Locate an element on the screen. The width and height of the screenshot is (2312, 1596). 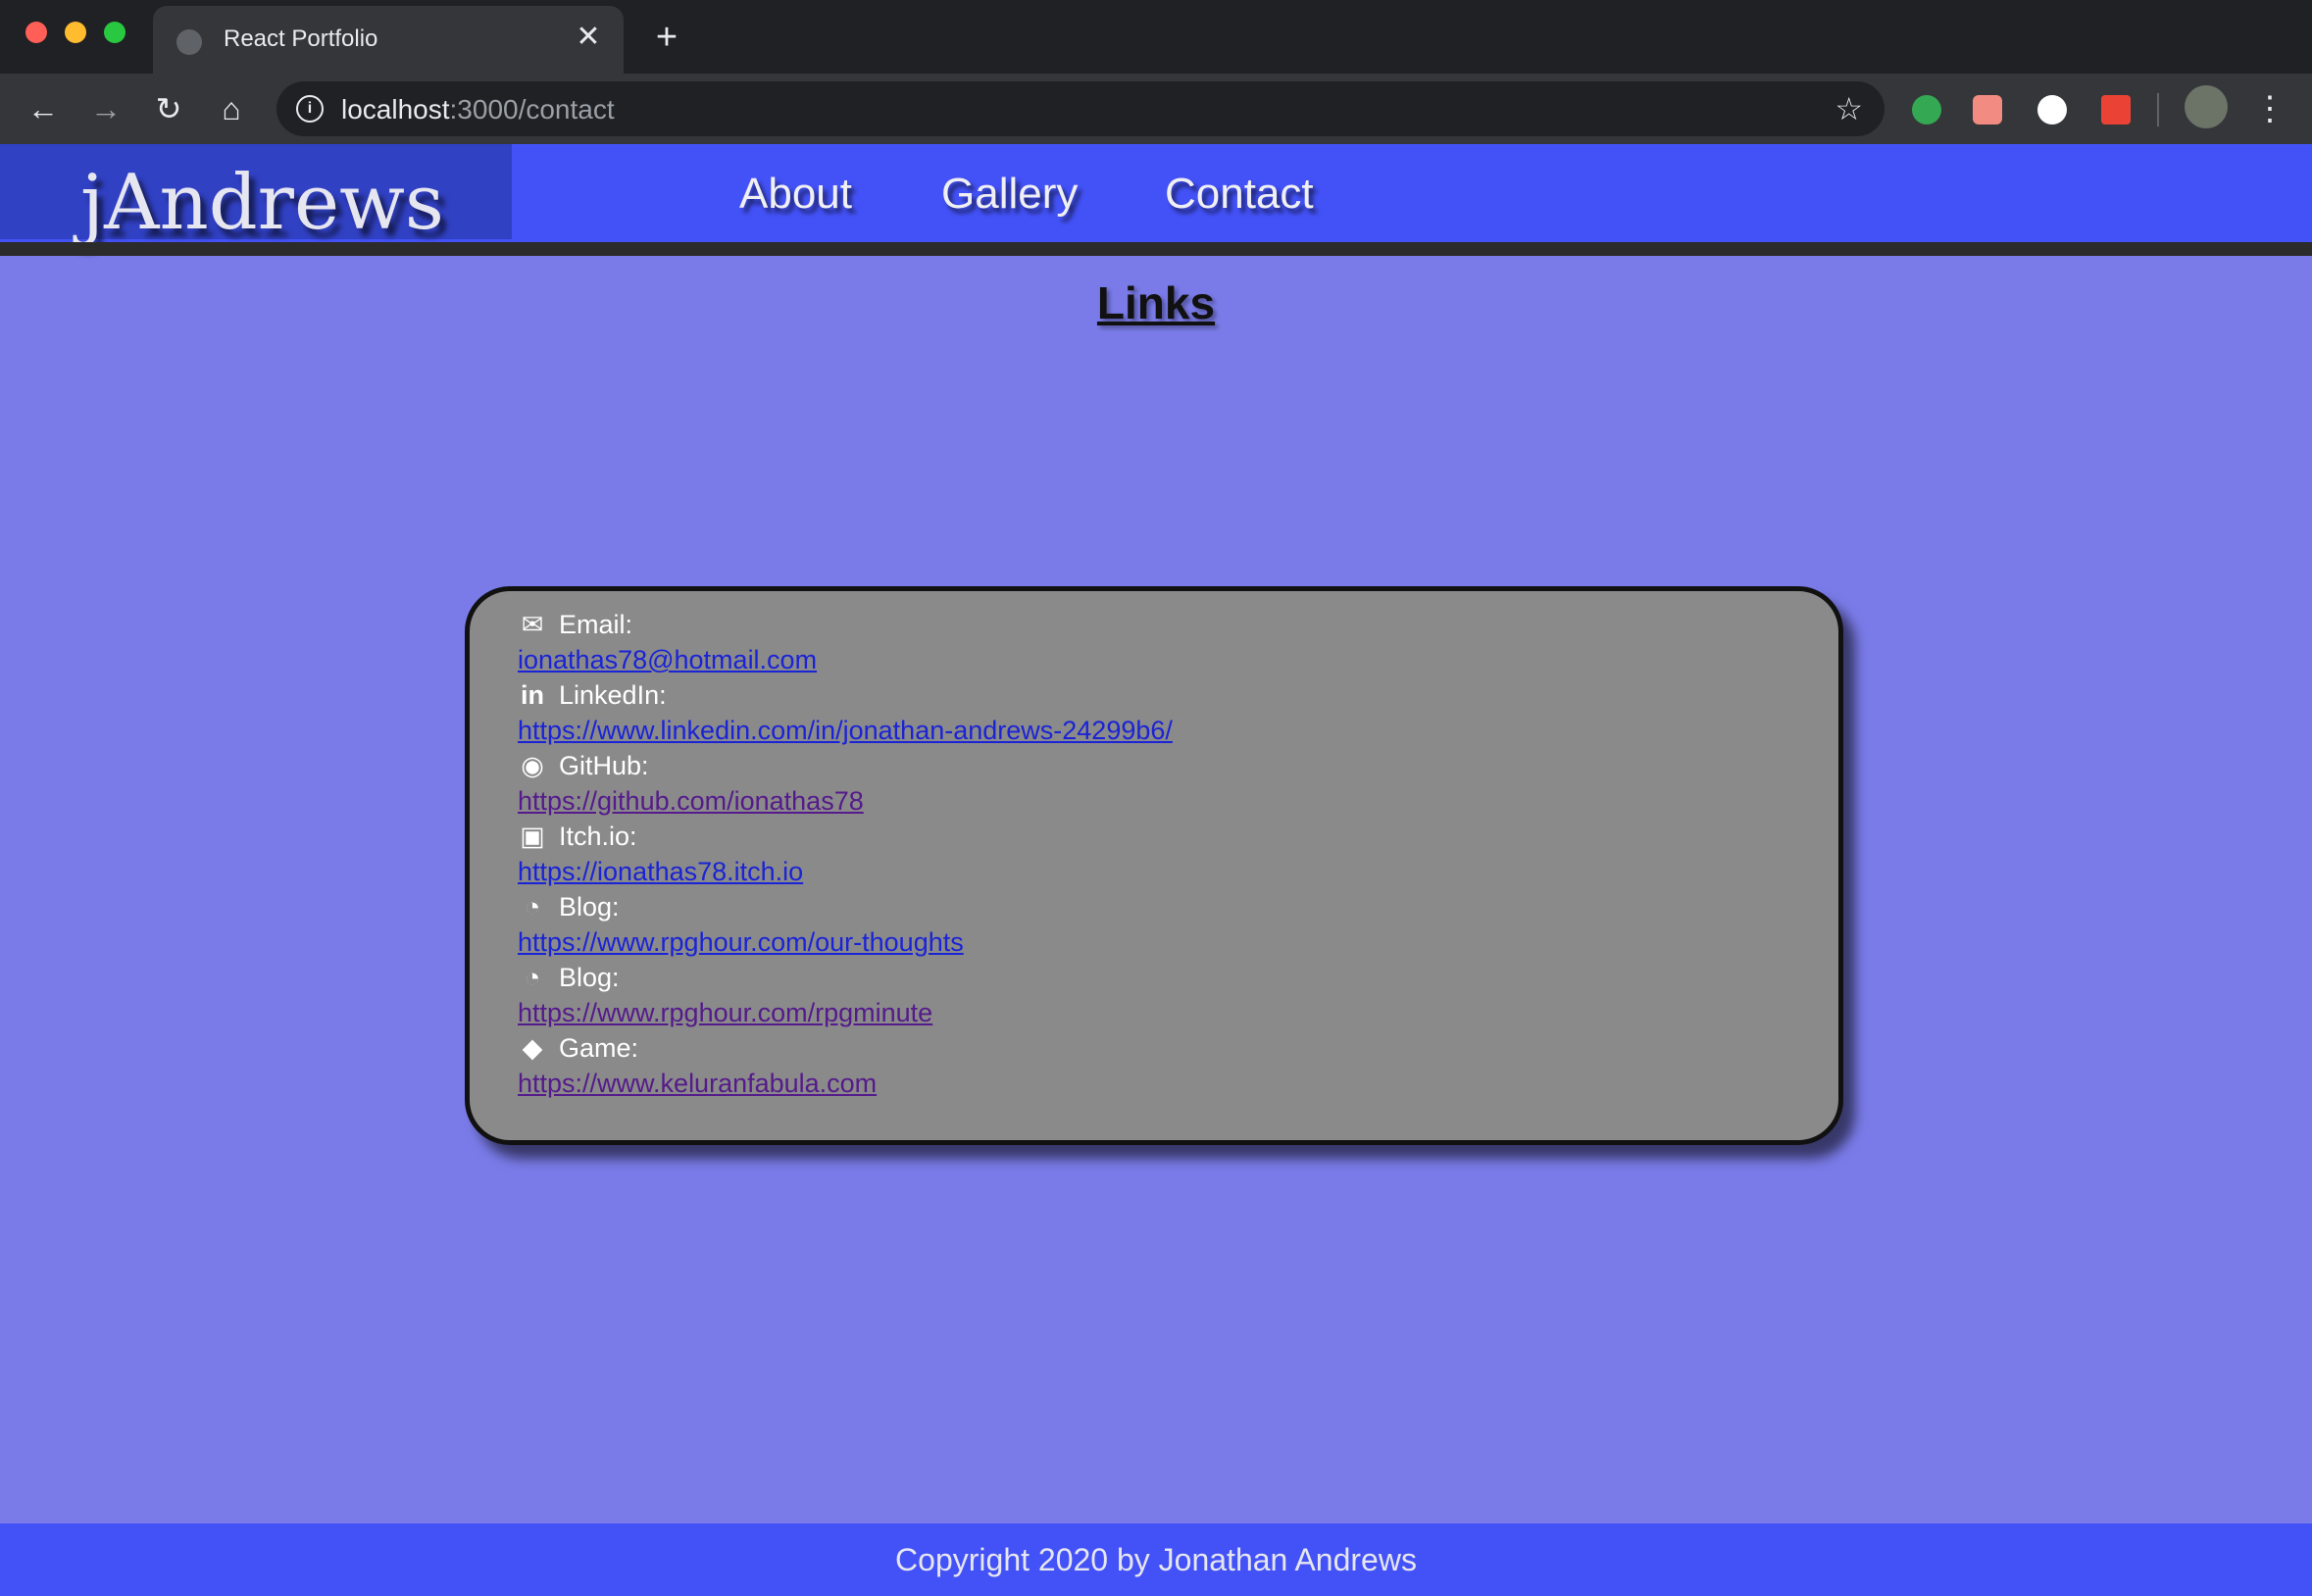
link-url-row: ionathas78@hotmail.com is located at coordinates (667, 659).